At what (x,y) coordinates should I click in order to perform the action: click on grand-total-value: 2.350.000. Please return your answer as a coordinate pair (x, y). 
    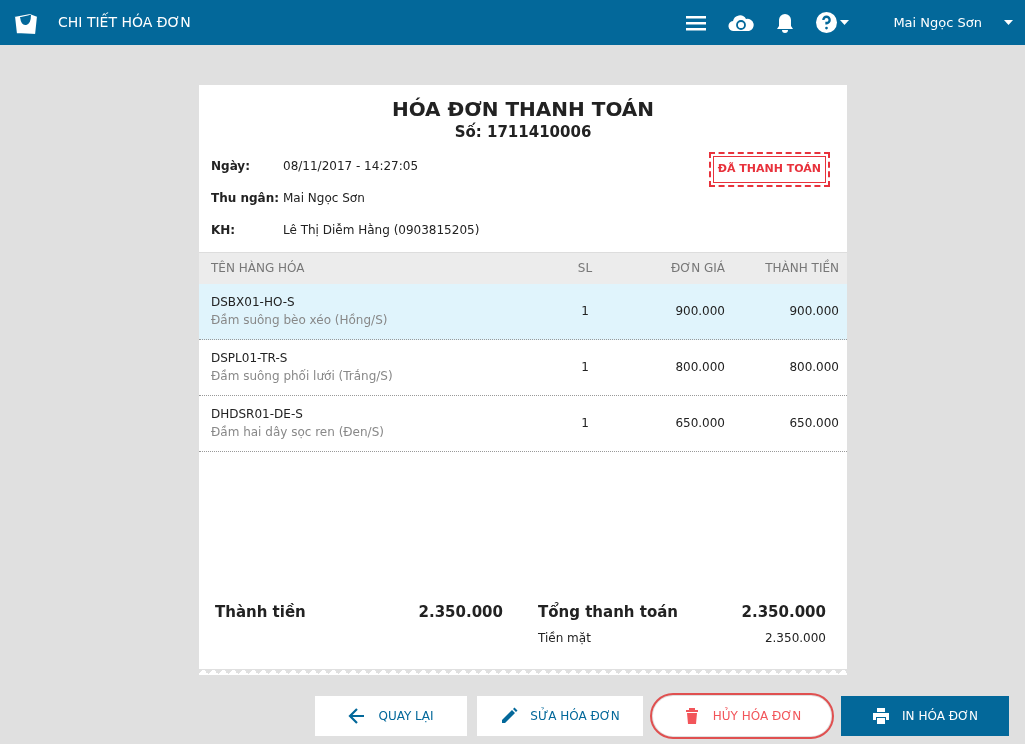
    Looking at the image, I should click on (783, 612).